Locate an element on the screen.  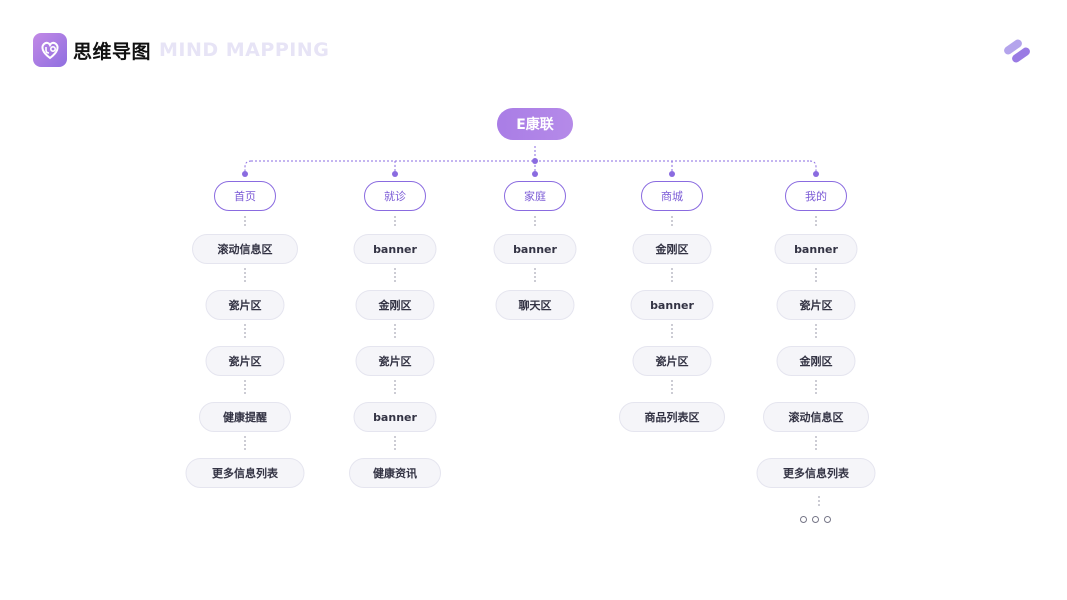
leaf-node: 健康提醒 is located at coordinates (245, 417).